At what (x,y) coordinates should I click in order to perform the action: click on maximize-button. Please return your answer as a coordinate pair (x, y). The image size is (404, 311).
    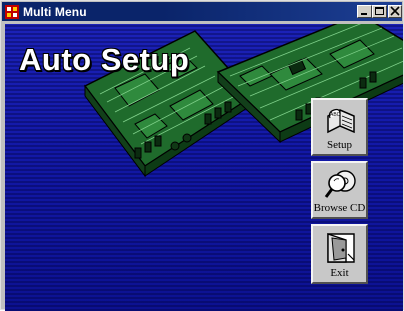
    Looking at the image, I should click on (379, 11).